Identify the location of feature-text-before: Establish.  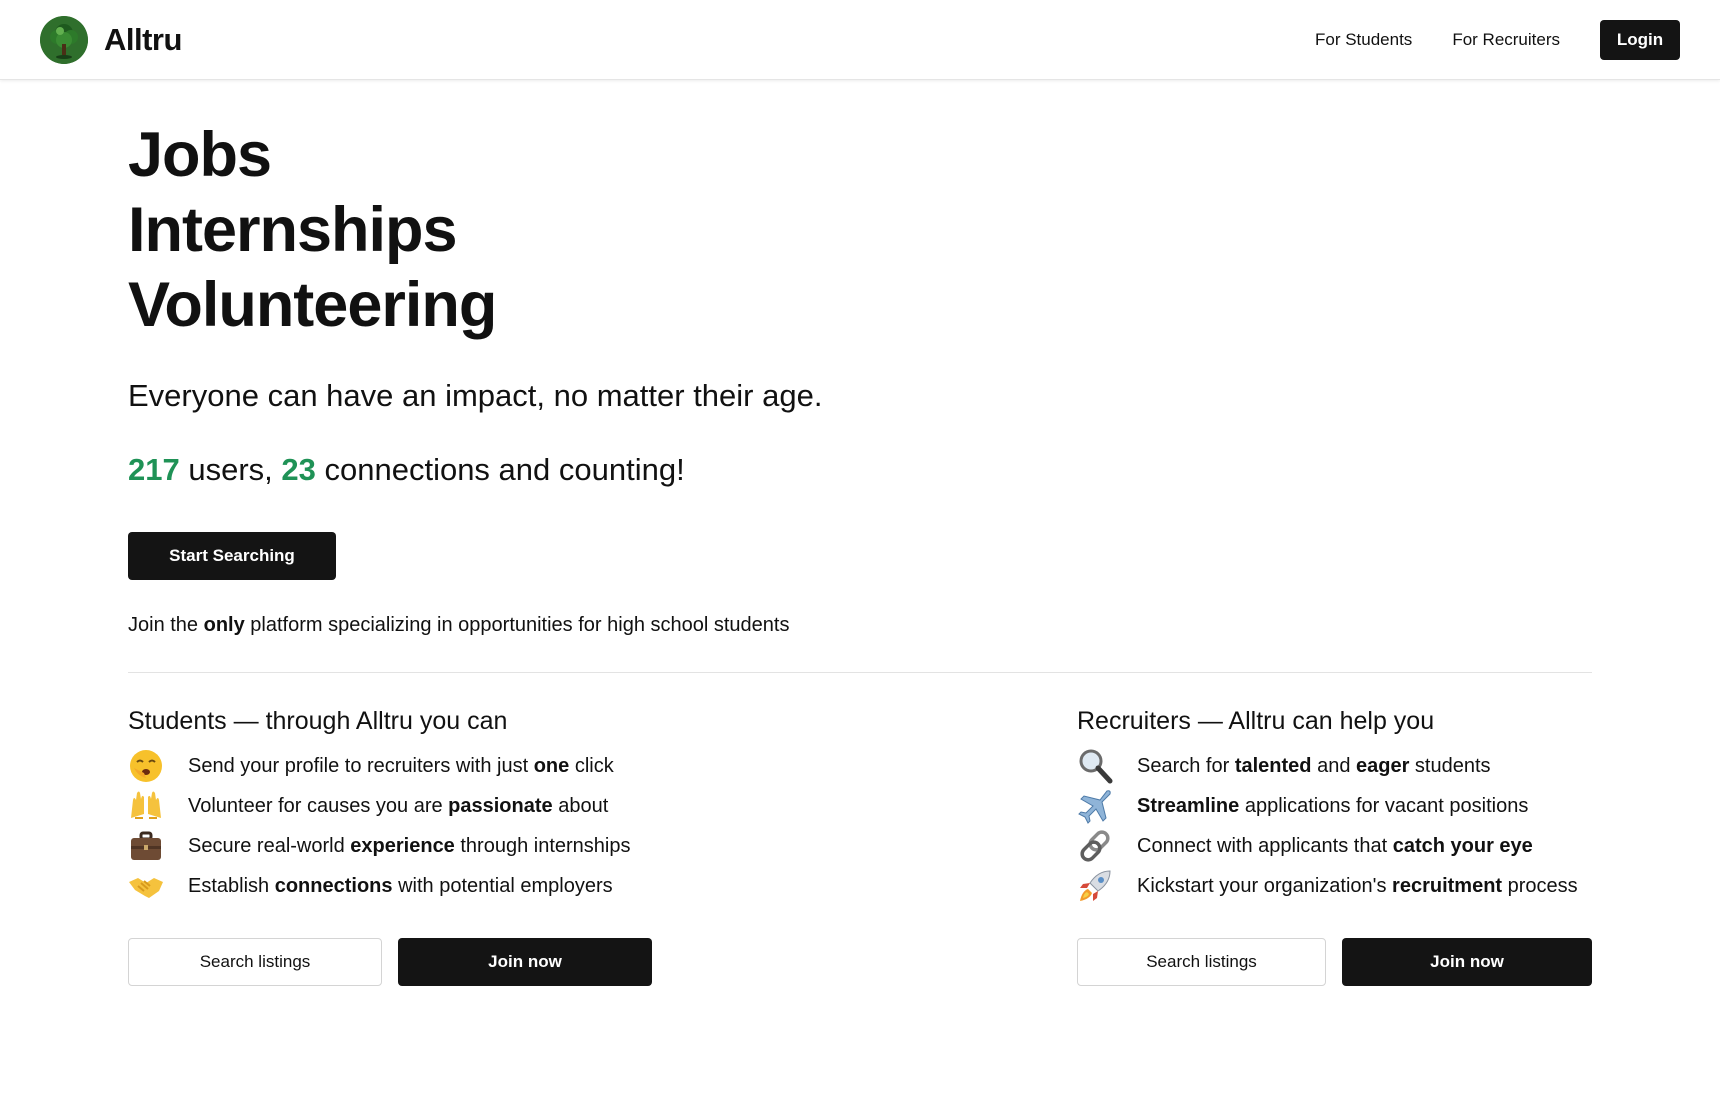
(231, 885).